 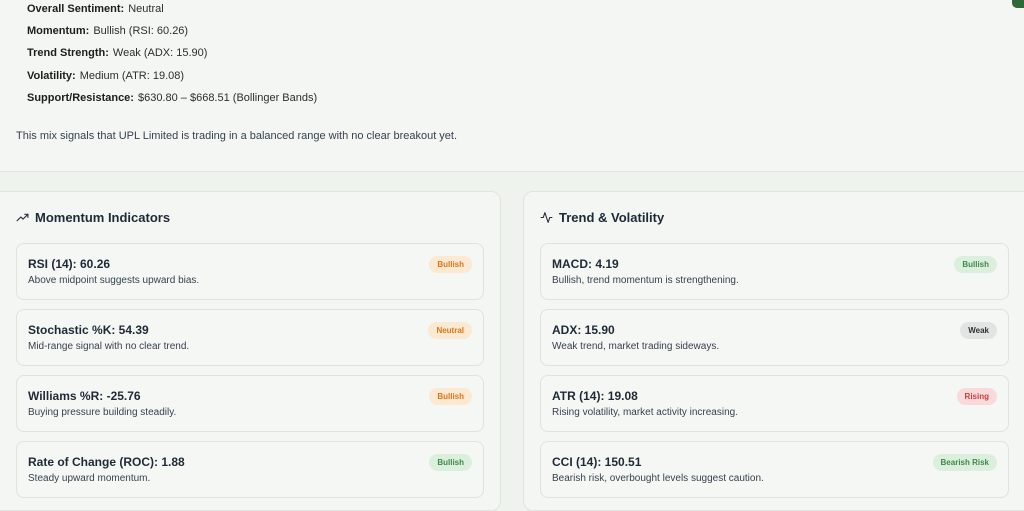 What do you see at coordinates (585, 264) in the screenshot?
I see `indicator-name: MACD: 4.19` at bounding box center [585, 264].